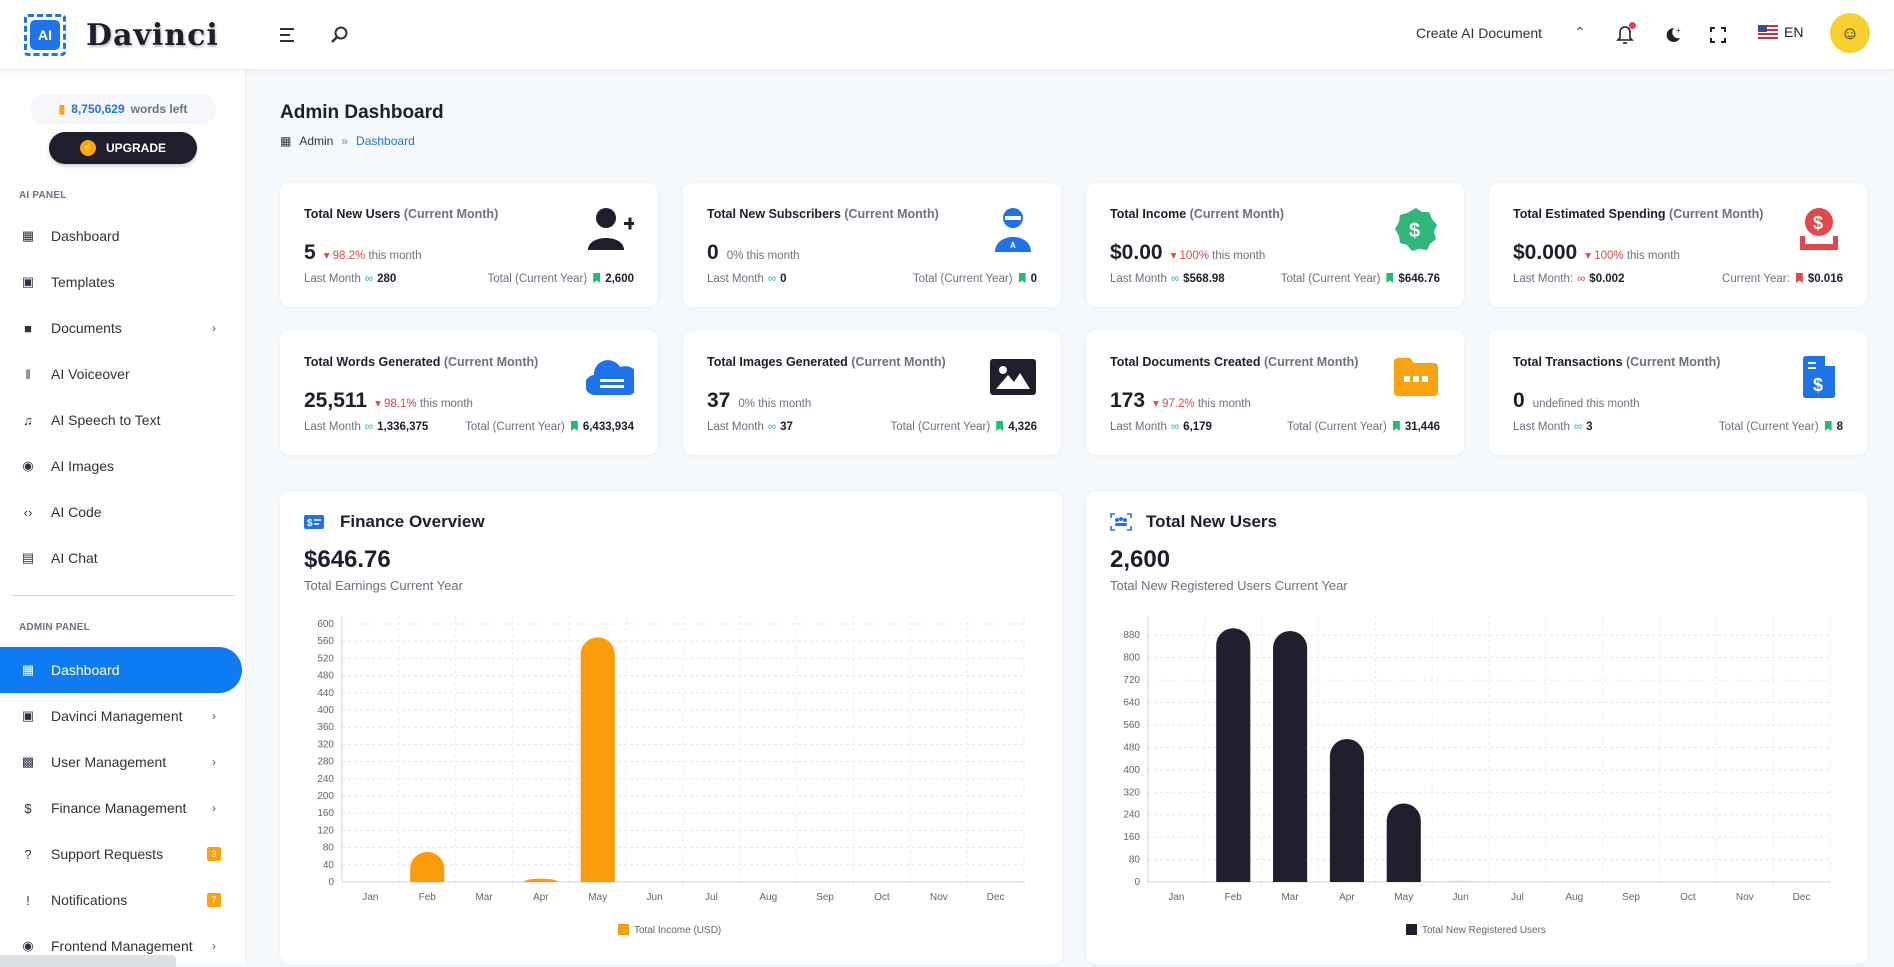 Image resolution: width=1894 pixels, height=967 pixels. I want to click on cloud-icon, so click(610, 377).